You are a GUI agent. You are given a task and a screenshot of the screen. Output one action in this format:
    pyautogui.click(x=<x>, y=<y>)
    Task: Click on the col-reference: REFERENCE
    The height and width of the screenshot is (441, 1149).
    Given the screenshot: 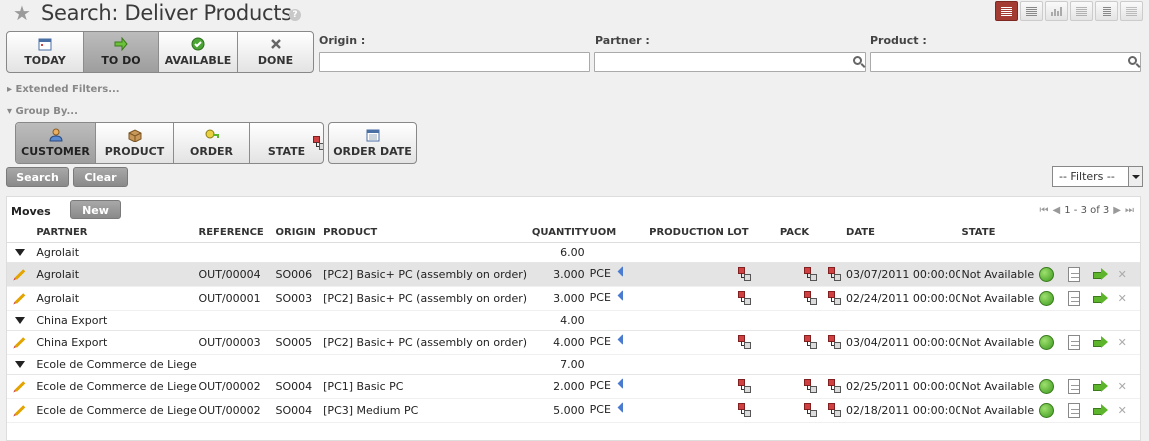 What is the action you would take?
    pyautogui.click(x=235, y=233)
    